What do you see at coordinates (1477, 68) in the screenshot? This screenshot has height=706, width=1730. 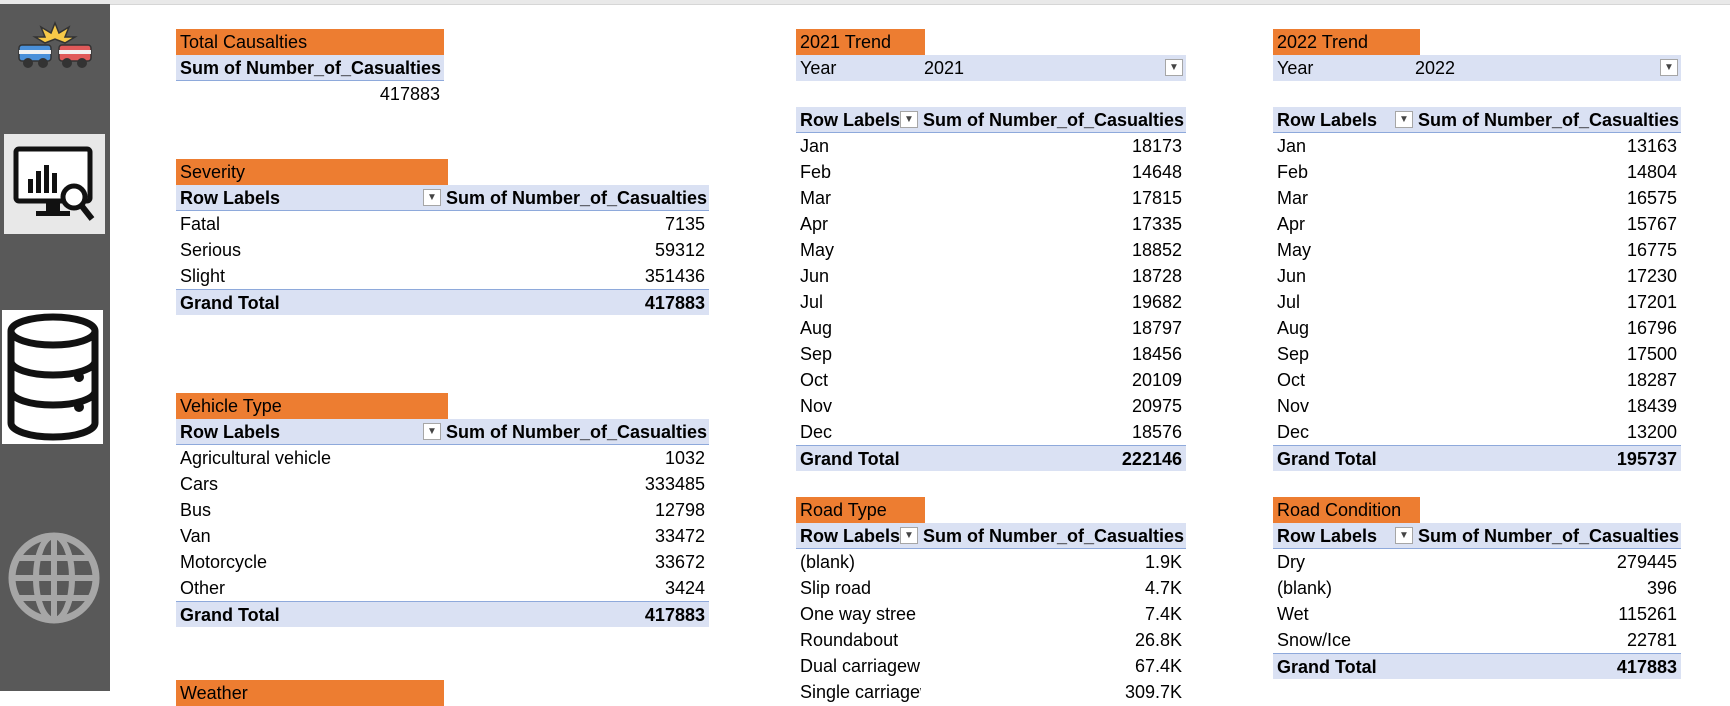 I see `year-filter-row: Year 2022 ▼` at bounding box center [1477, 68].